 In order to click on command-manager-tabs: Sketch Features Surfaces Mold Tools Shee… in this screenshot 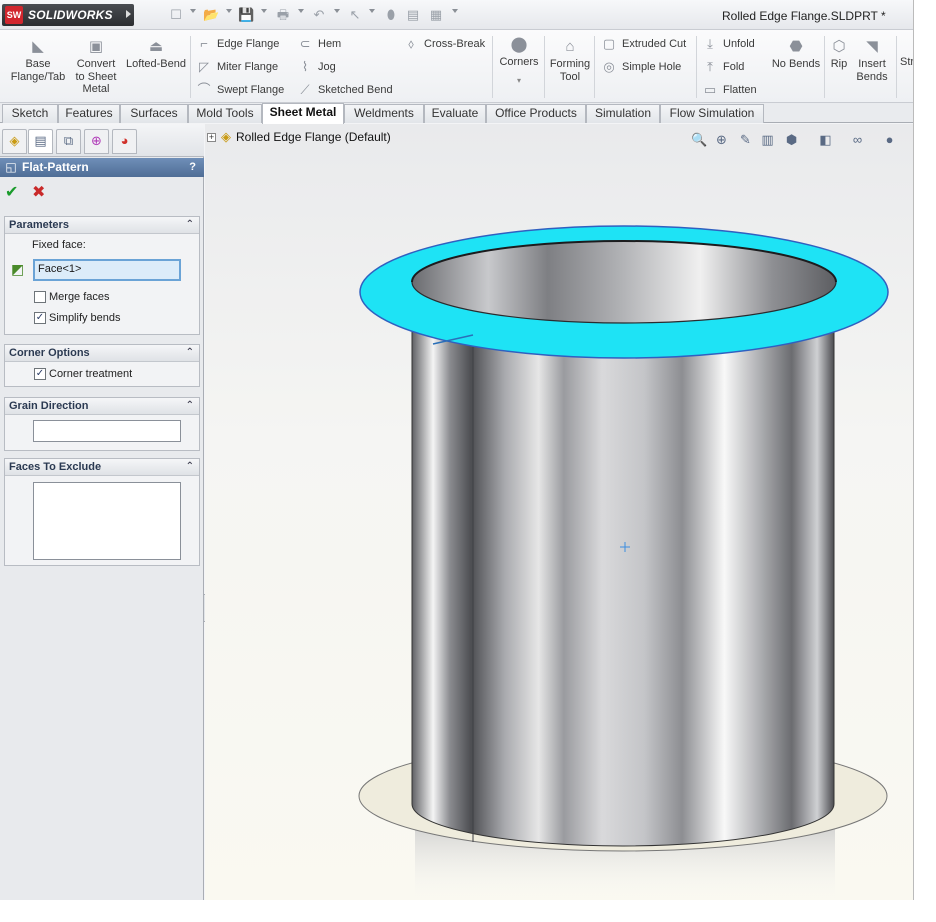, I will do `click(456, 113)`.